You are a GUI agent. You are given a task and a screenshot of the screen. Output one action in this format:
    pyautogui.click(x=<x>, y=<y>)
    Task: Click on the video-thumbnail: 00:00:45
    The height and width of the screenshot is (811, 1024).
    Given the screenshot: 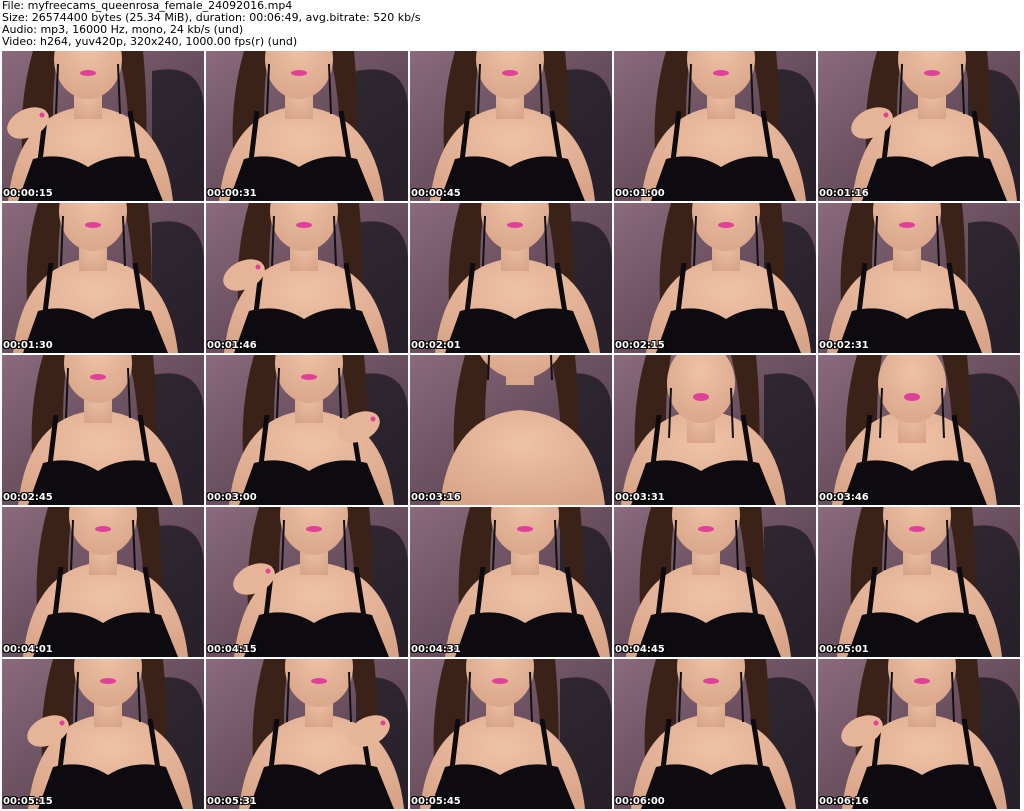 What is the action you would take?
    pyautogui.click(x=511, y=126)
    